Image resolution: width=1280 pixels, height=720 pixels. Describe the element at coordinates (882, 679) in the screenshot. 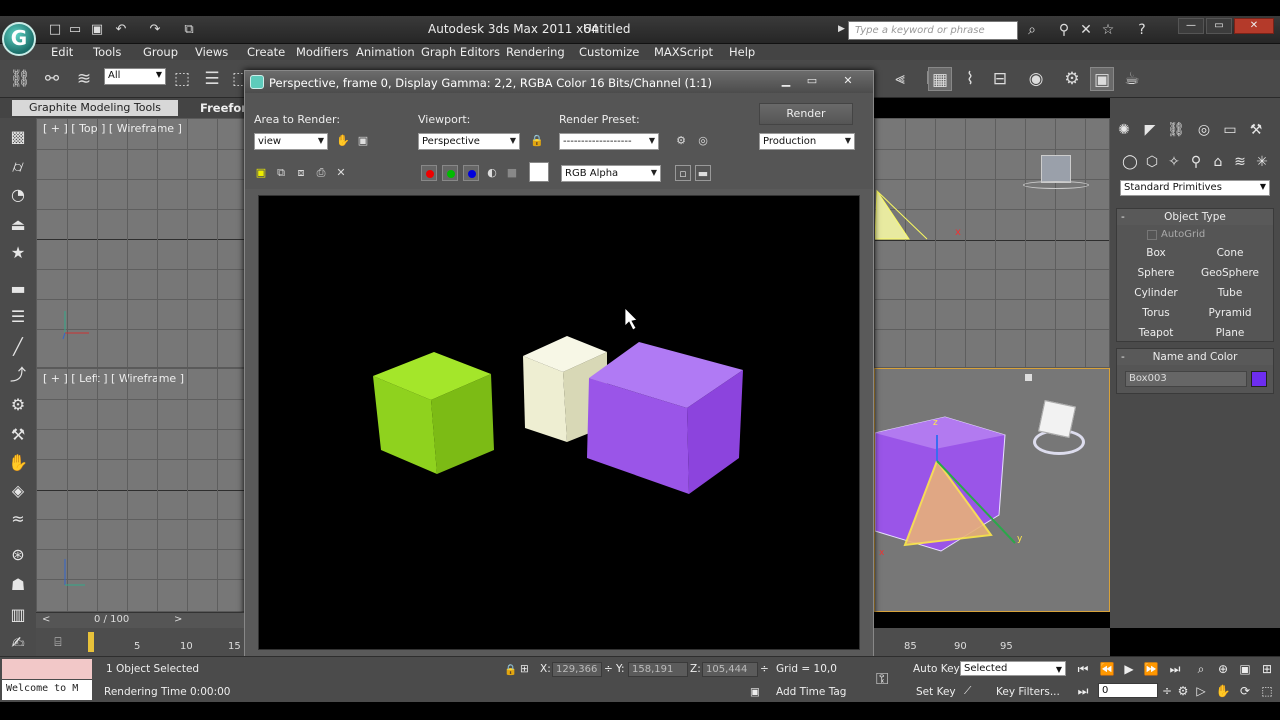

I see `key-icon: ⚿` at that location.